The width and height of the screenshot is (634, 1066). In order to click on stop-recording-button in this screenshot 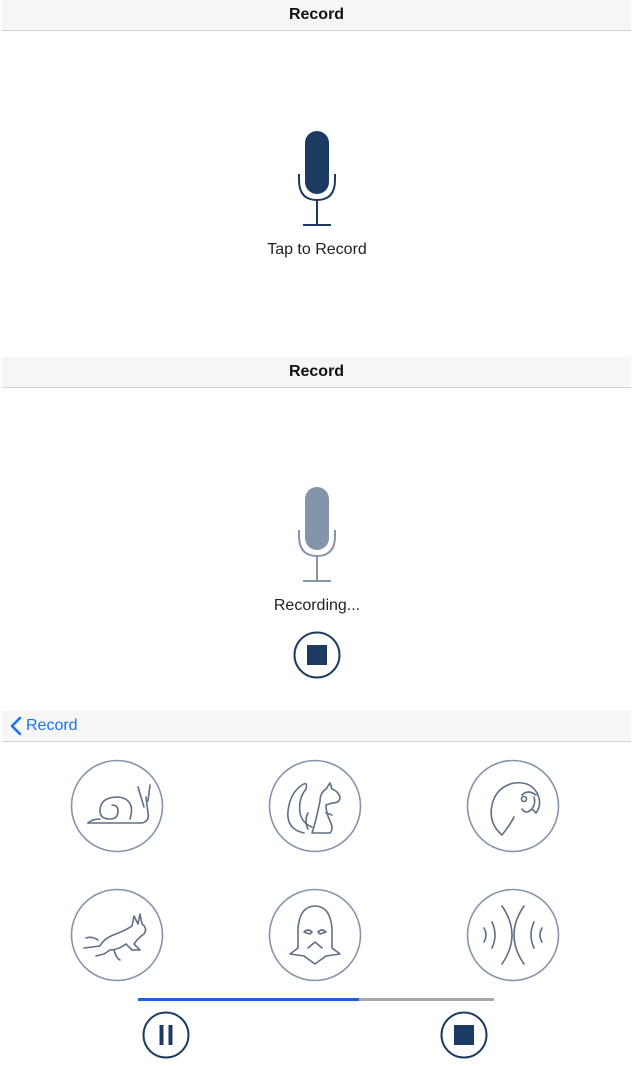, I will do `click(317, 657)`.